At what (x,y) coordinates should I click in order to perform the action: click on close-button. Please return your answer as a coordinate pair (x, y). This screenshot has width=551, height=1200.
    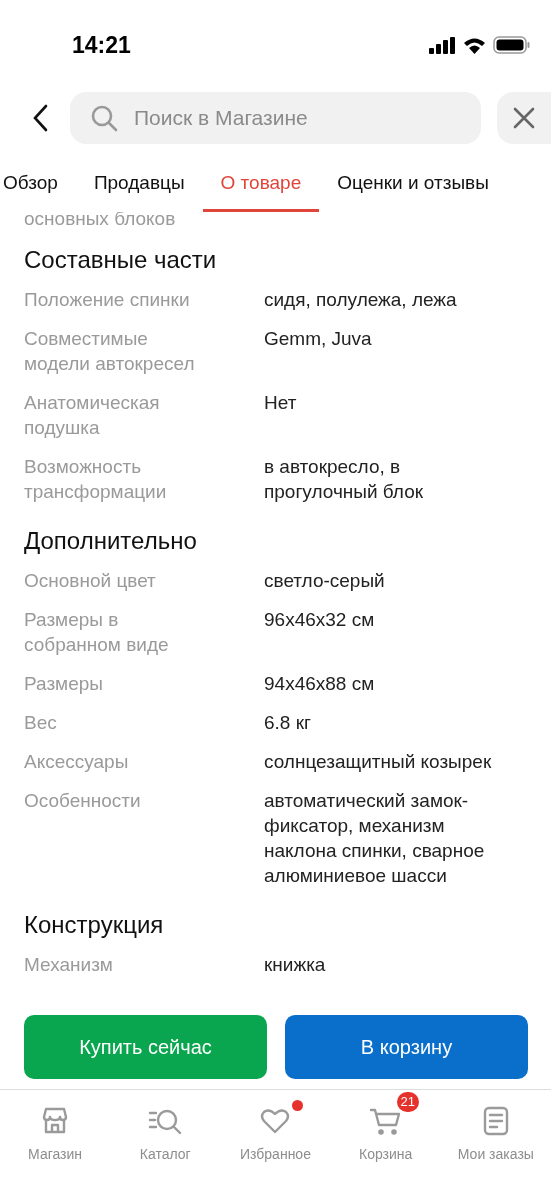
    Looking at the image, I should click on (524, 118).